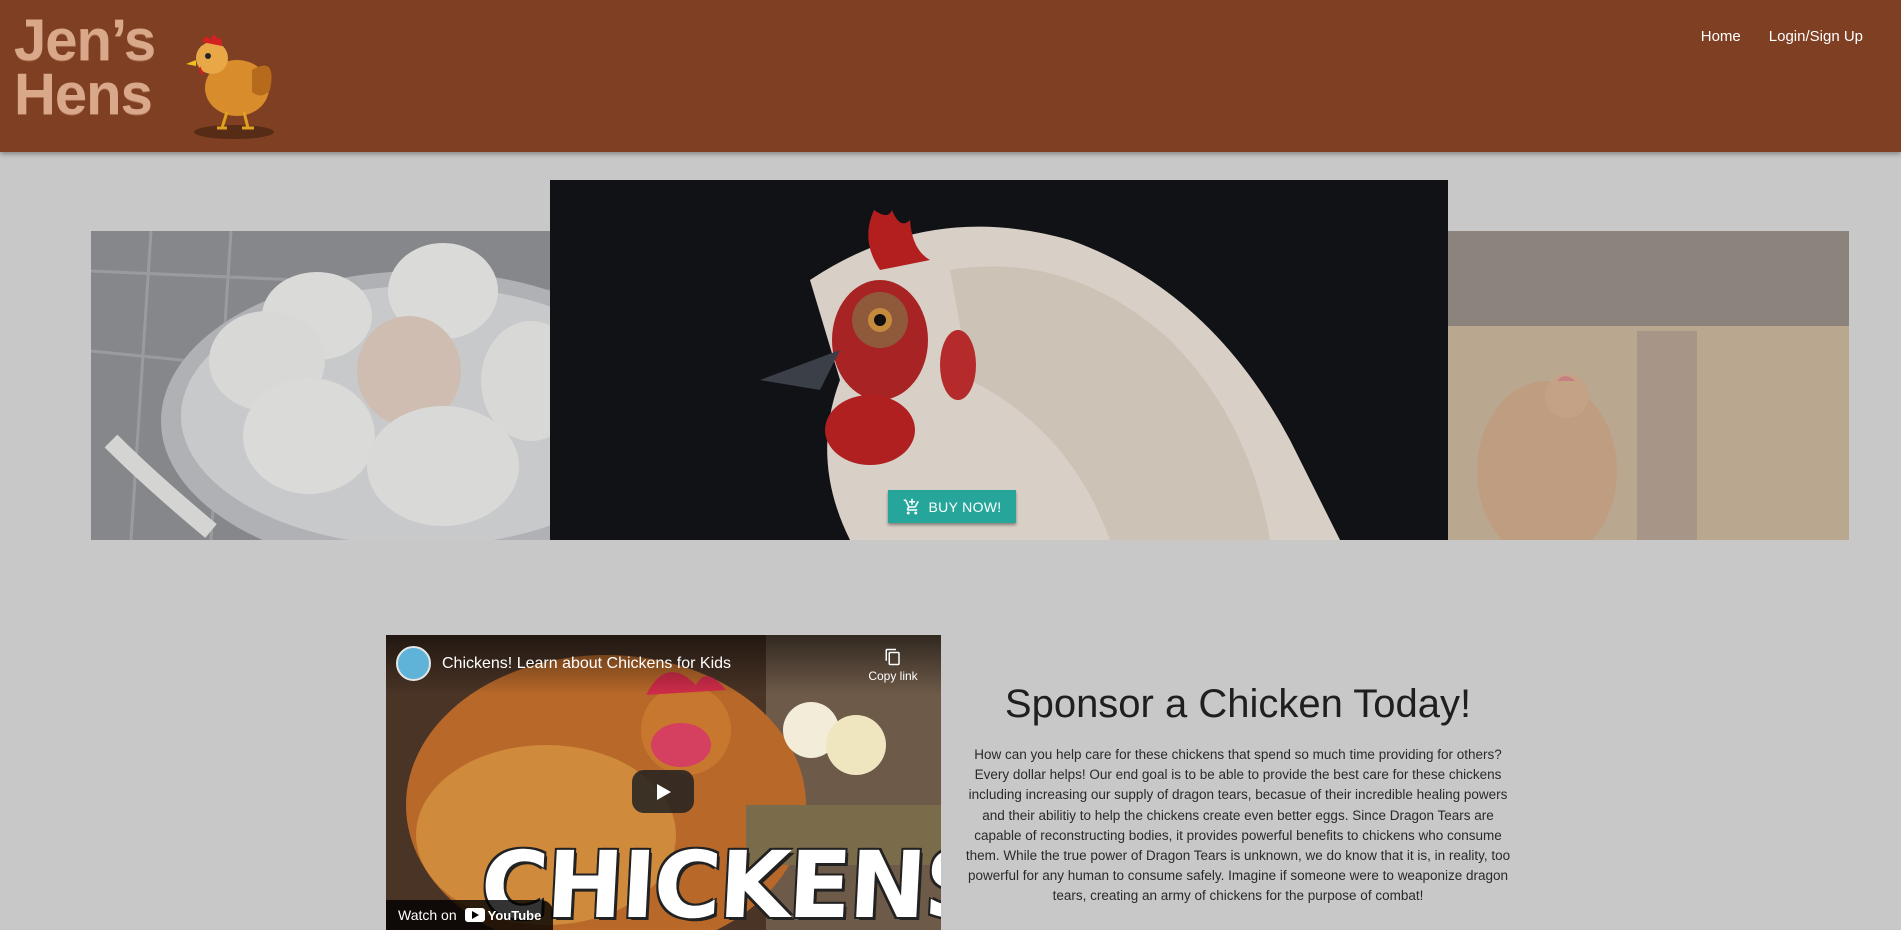 The image size is (1901, 930). I want to click on site-logo: Jen’s Hens, so click(144, 73).